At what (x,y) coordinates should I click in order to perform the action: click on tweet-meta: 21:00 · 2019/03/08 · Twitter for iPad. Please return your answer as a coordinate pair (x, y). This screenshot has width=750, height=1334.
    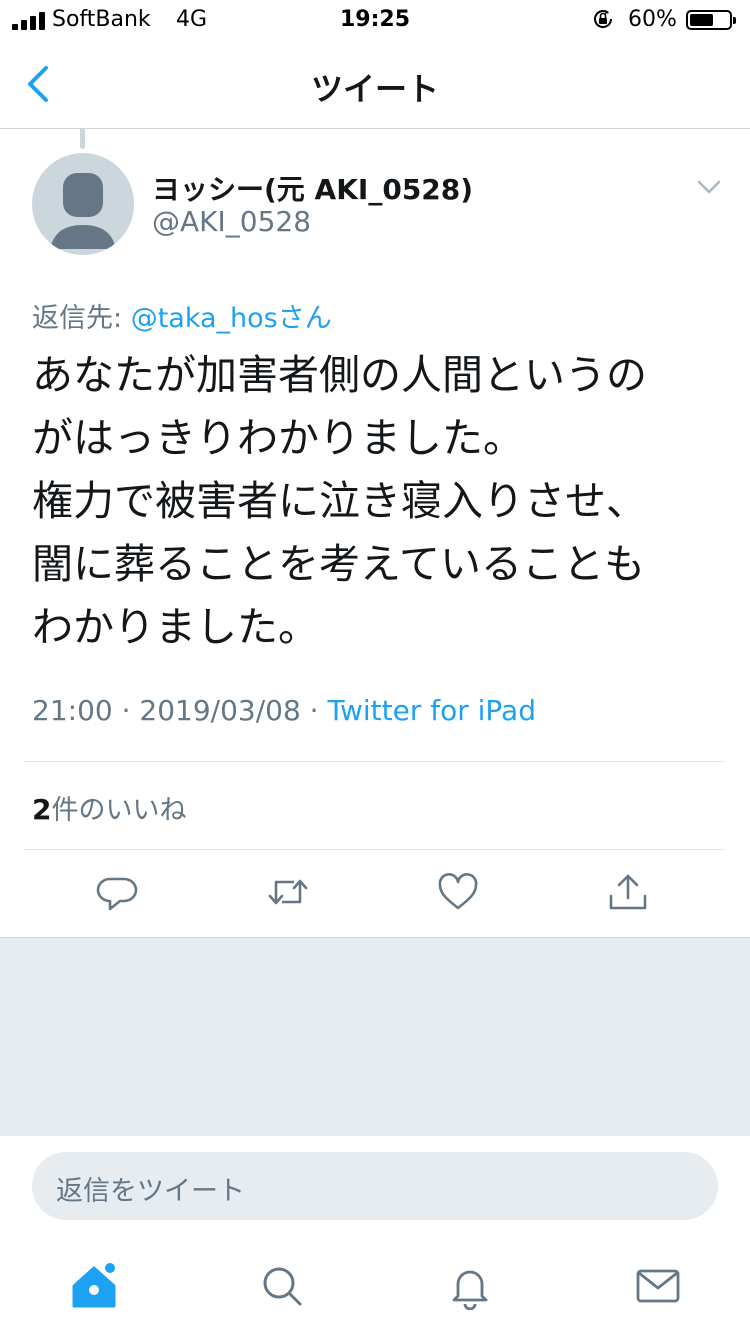
    Looking at the image, I should click on (284, 710).